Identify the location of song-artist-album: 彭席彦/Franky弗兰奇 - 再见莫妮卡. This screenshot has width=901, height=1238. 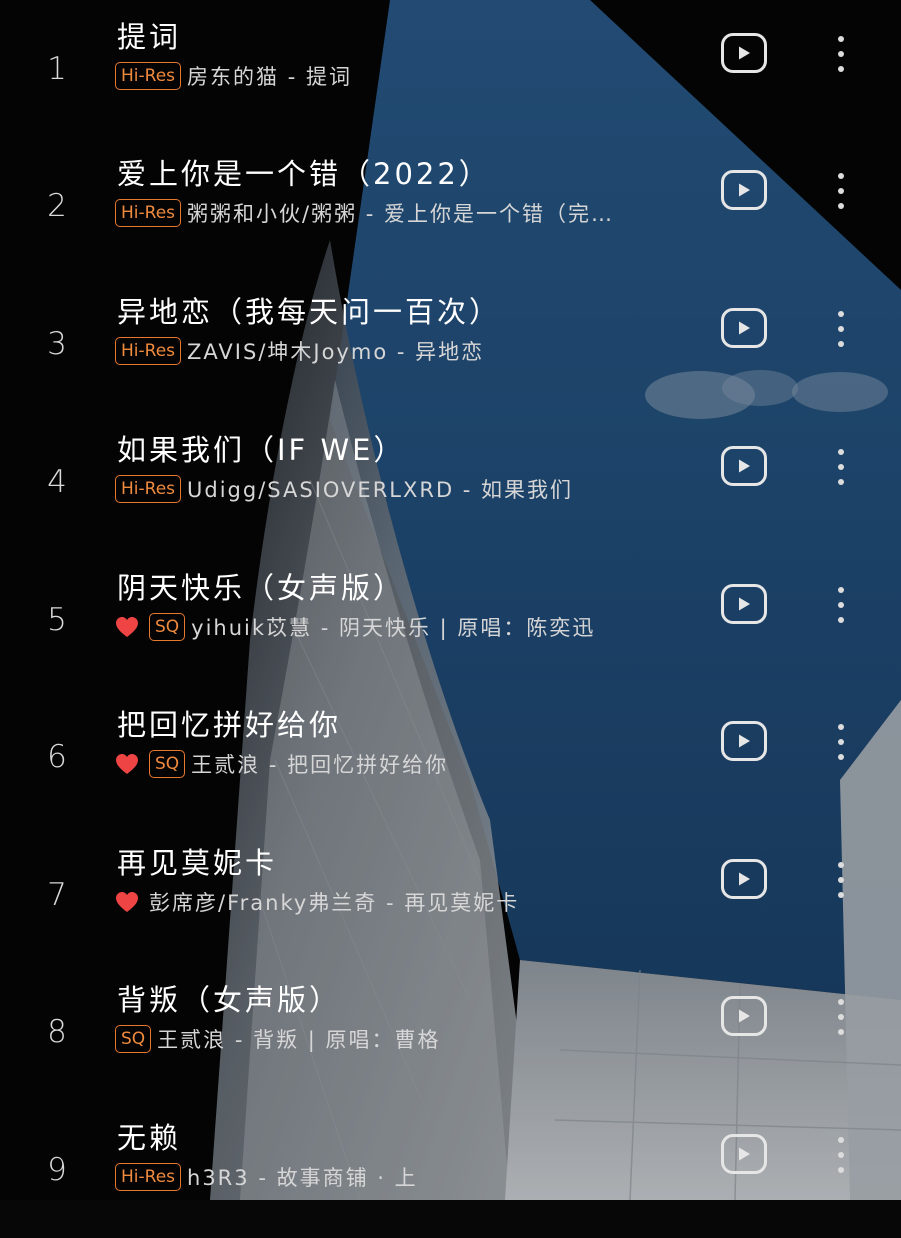
(334, 903).